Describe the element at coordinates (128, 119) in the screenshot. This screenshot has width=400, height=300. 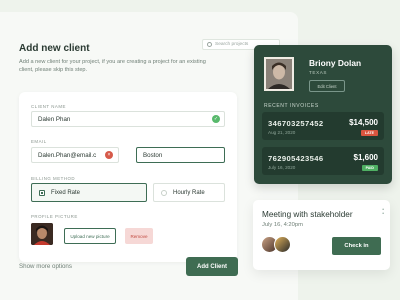
I see `client-name-field: Dalen Phan ✓` at that location.